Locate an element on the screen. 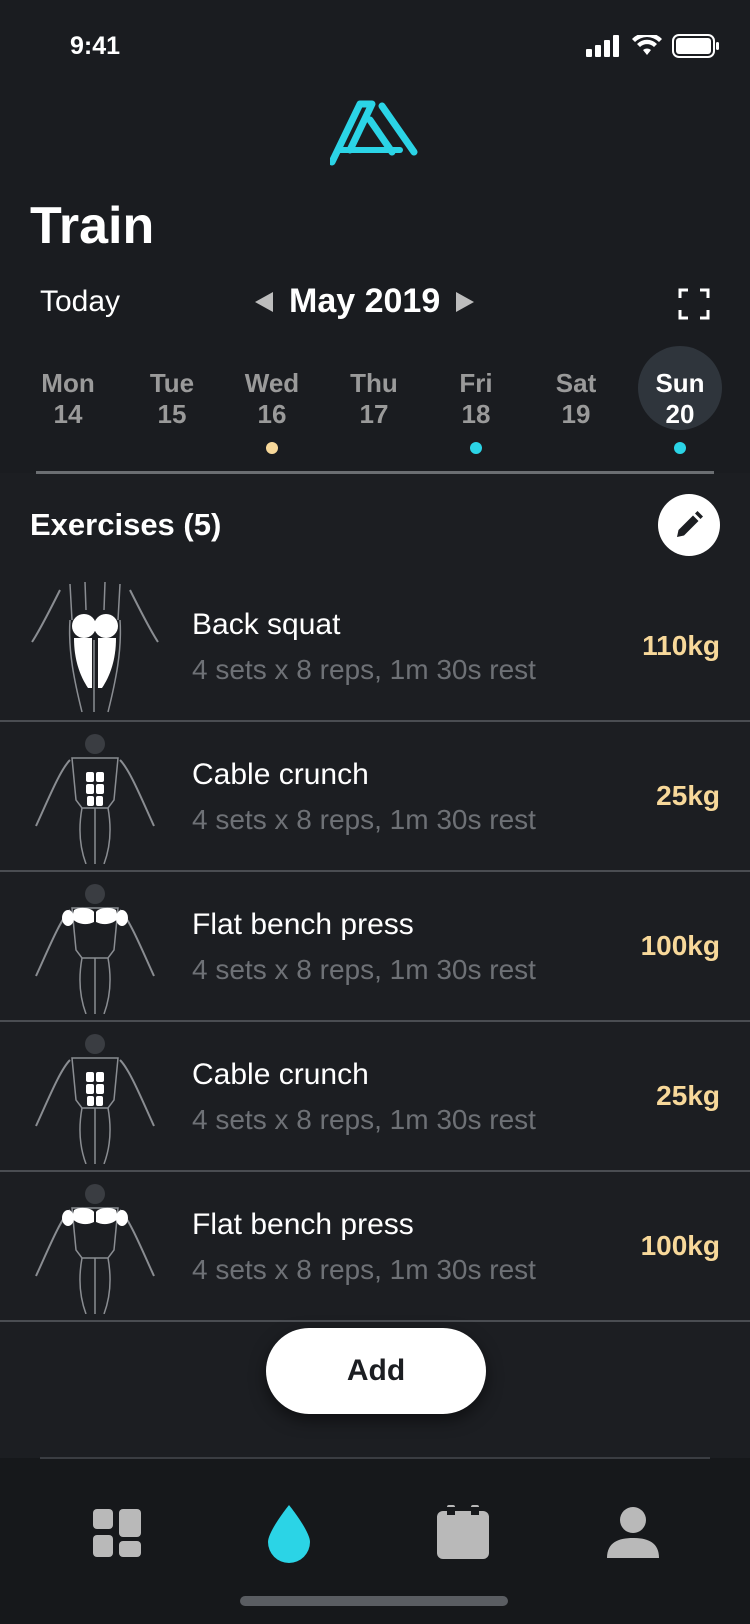 The height and width of the screenshot is (1624, 750). exercise-weight: 110kg is located at coordinates (681, 645).